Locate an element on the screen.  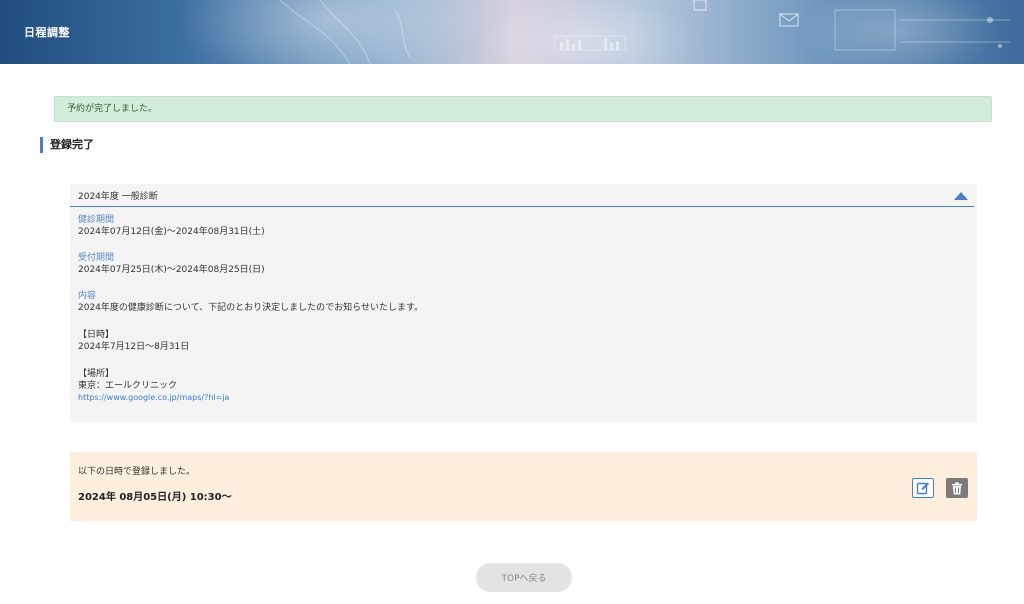
edit-button is located at coordinates (923, 488).